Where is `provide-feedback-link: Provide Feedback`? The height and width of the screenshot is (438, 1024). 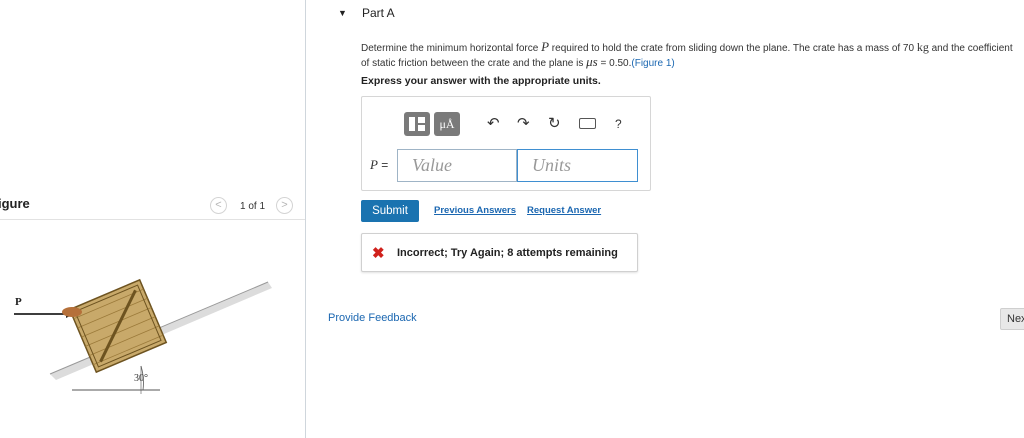 provide-feedback-link: Provide Feedback is located at coordinates (372, 318).